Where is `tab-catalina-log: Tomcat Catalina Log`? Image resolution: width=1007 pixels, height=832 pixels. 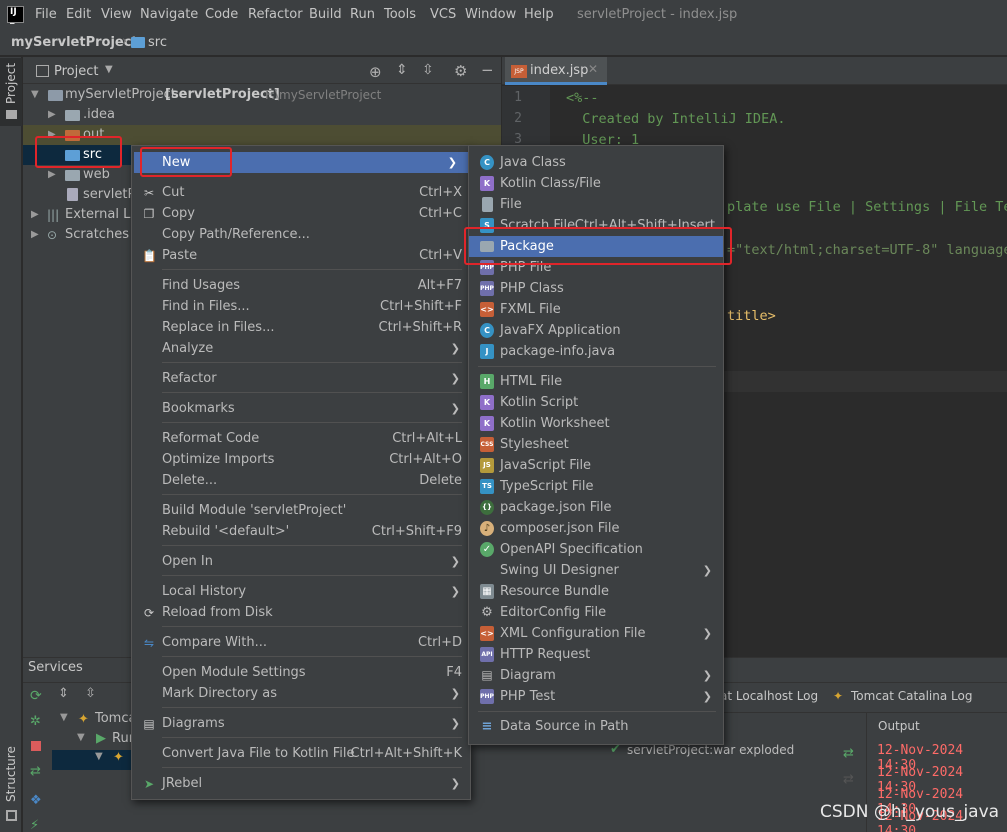 tab-catalina-log: Tomcat Catalina Log is located at coordinates (911, 696).